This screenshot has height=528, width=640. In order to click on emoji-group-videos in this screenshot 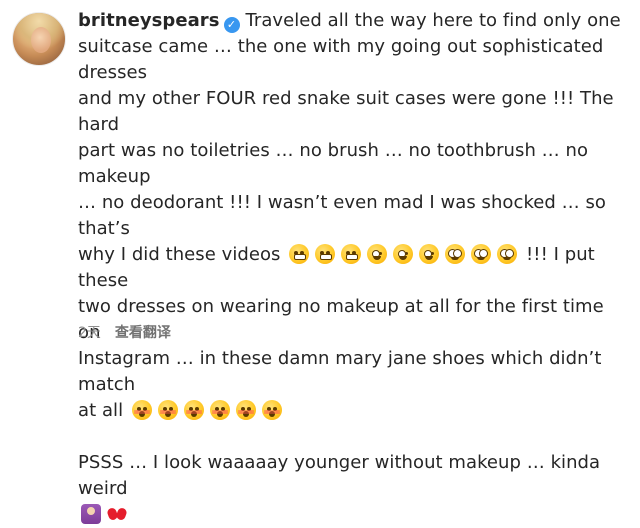, I will do `click(406, 254)`.